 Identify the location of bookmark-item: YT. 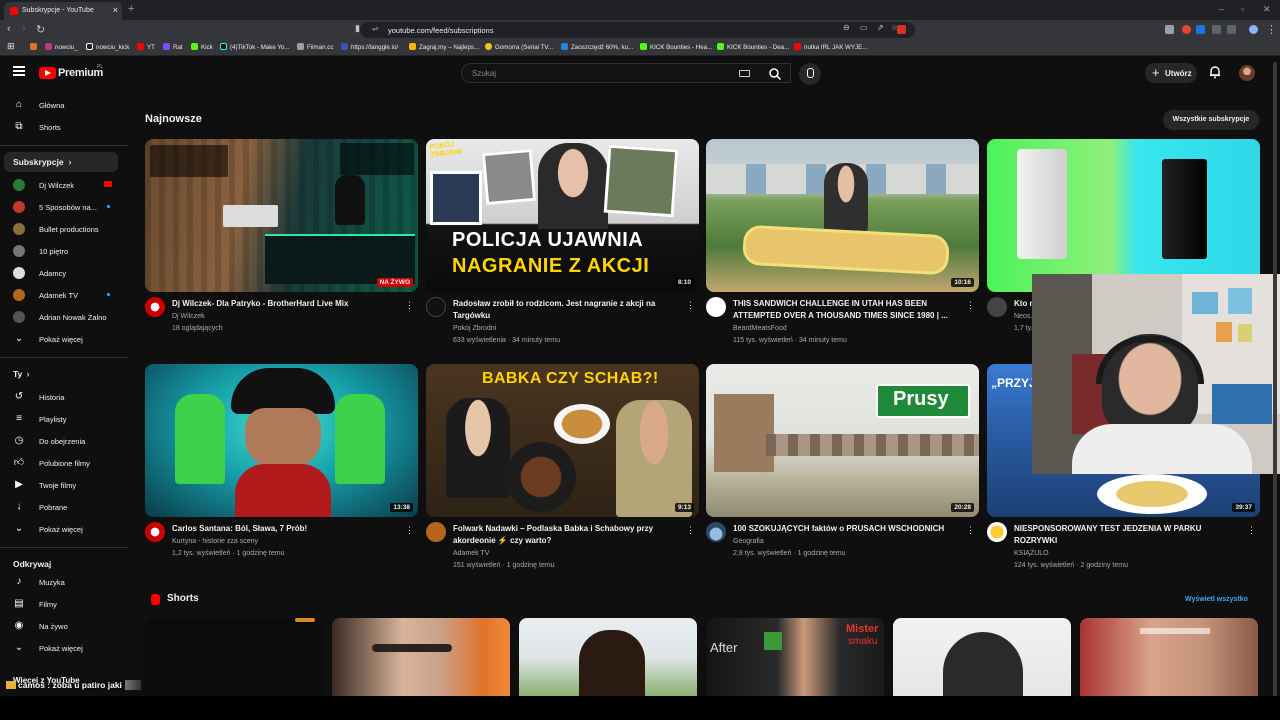
(146, 47).